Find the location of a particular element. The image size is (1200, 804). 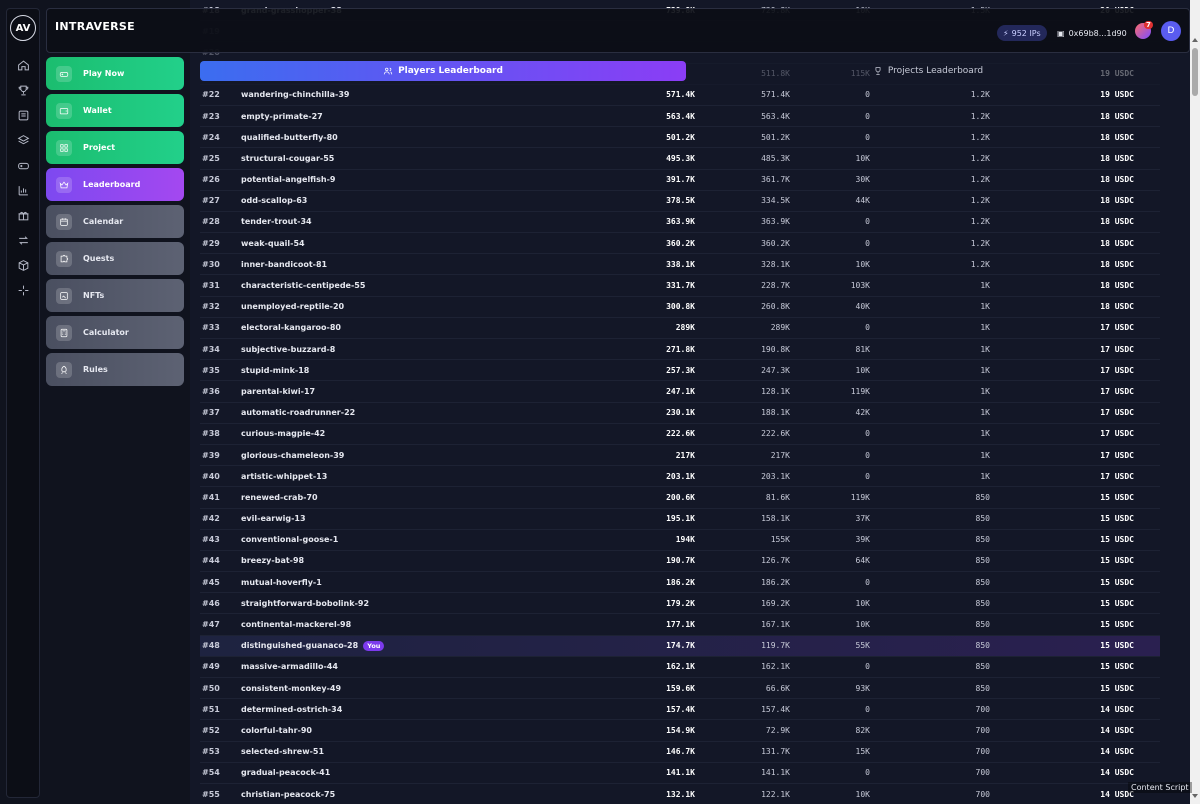

total-points-text: 179.2K is located at coordinates (680, 603).